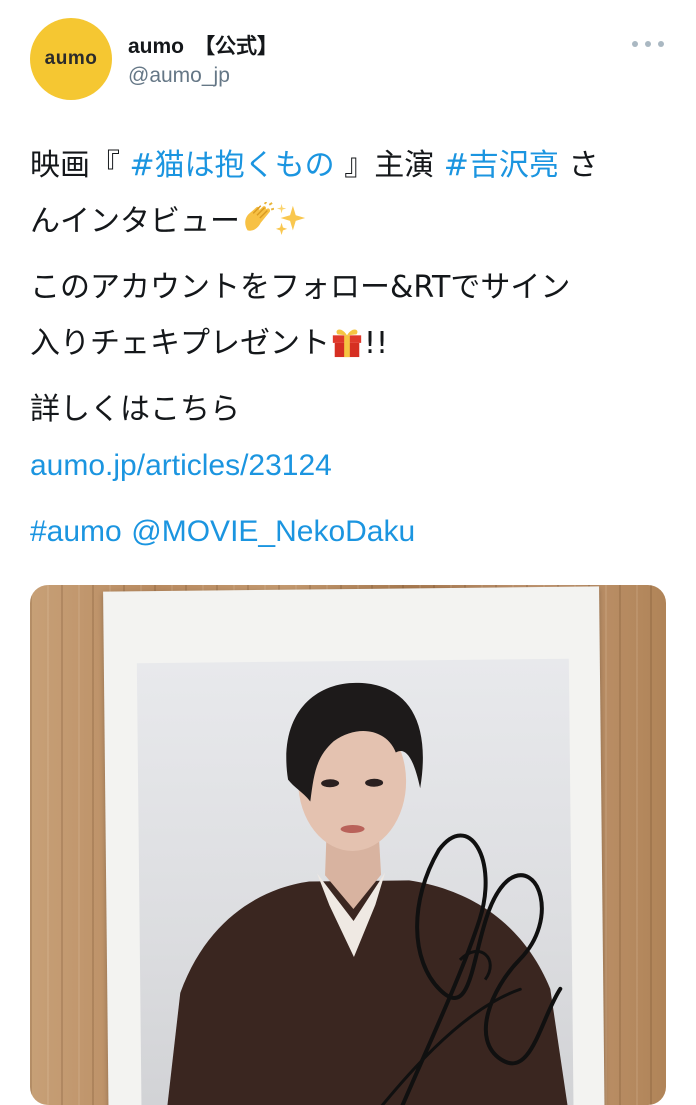 The height and width of the screenshot is (1105, 696). What do you see at coordinates (355, 194) in the screenshot?
I see `tweet-paragraph-1: 映画『 #猫は抱くもの 』主演 #吉沢亮 さ んインタビュー` at bounding box center [355, 194].